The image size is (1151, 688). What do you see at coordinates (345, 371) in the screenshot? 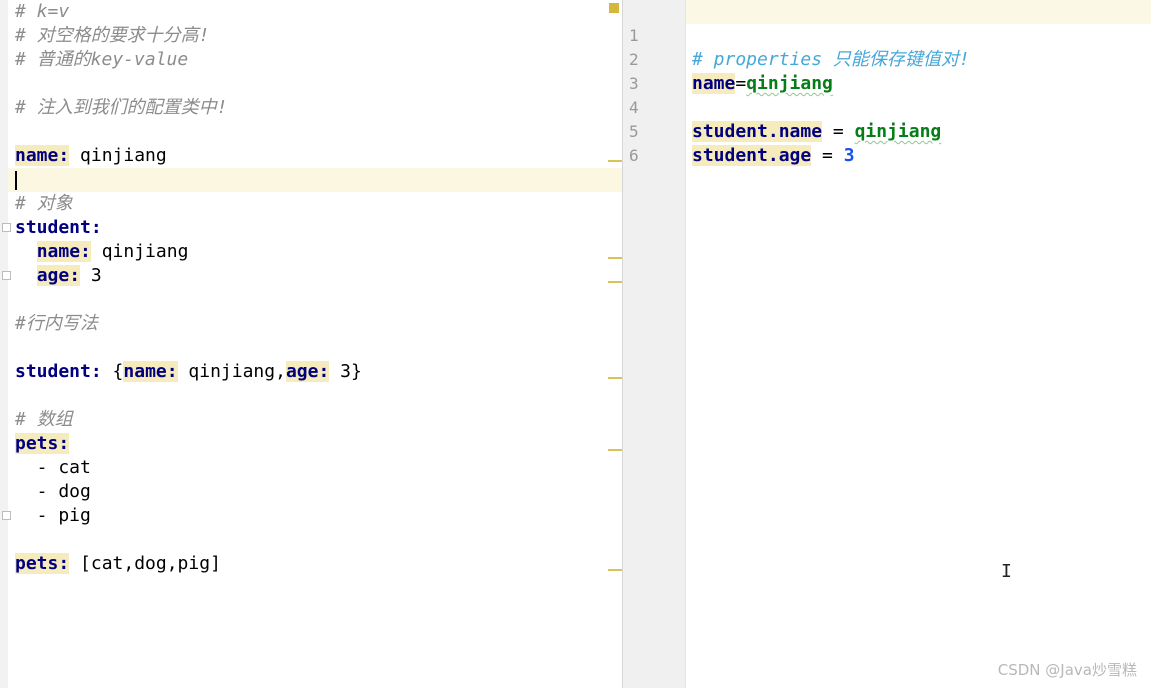
I see `yaml-value: 3}` at bounding box center [345, 371].